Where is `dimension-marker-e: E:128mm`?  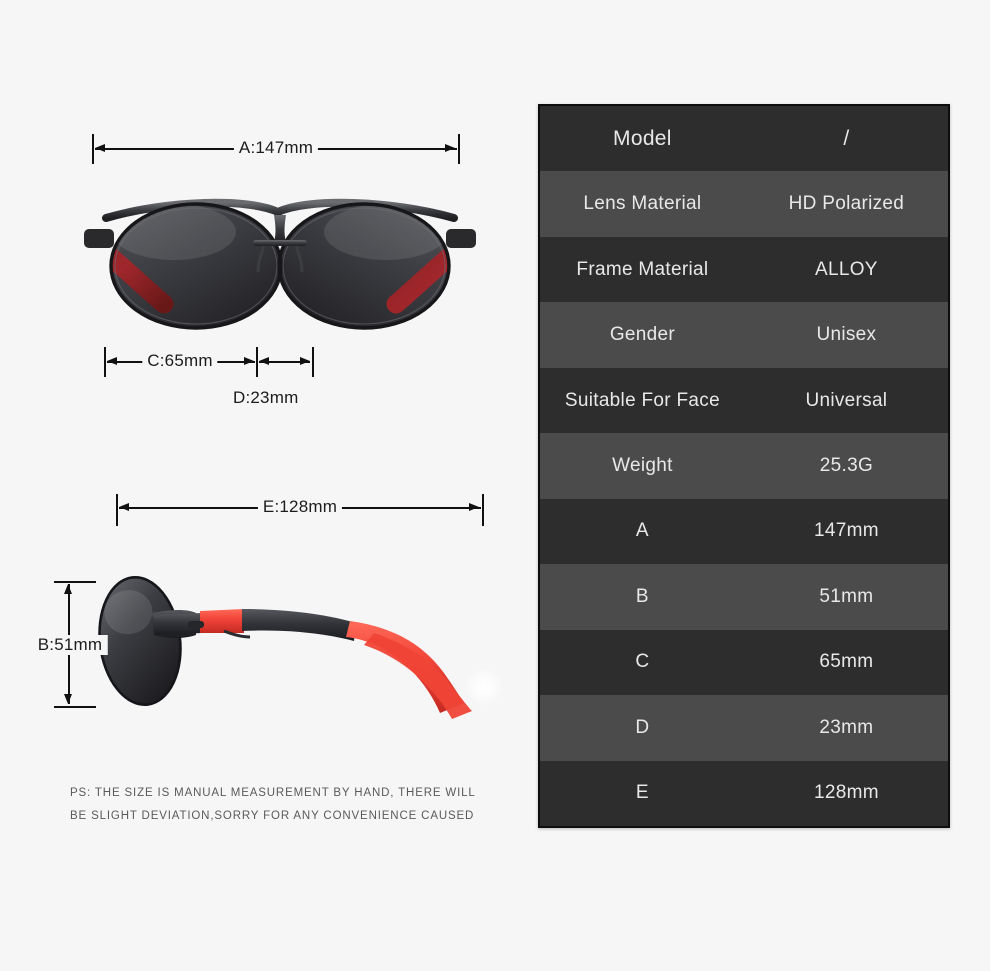
dimension-marker-e: E:128mm is located at coordinates (300, 512).